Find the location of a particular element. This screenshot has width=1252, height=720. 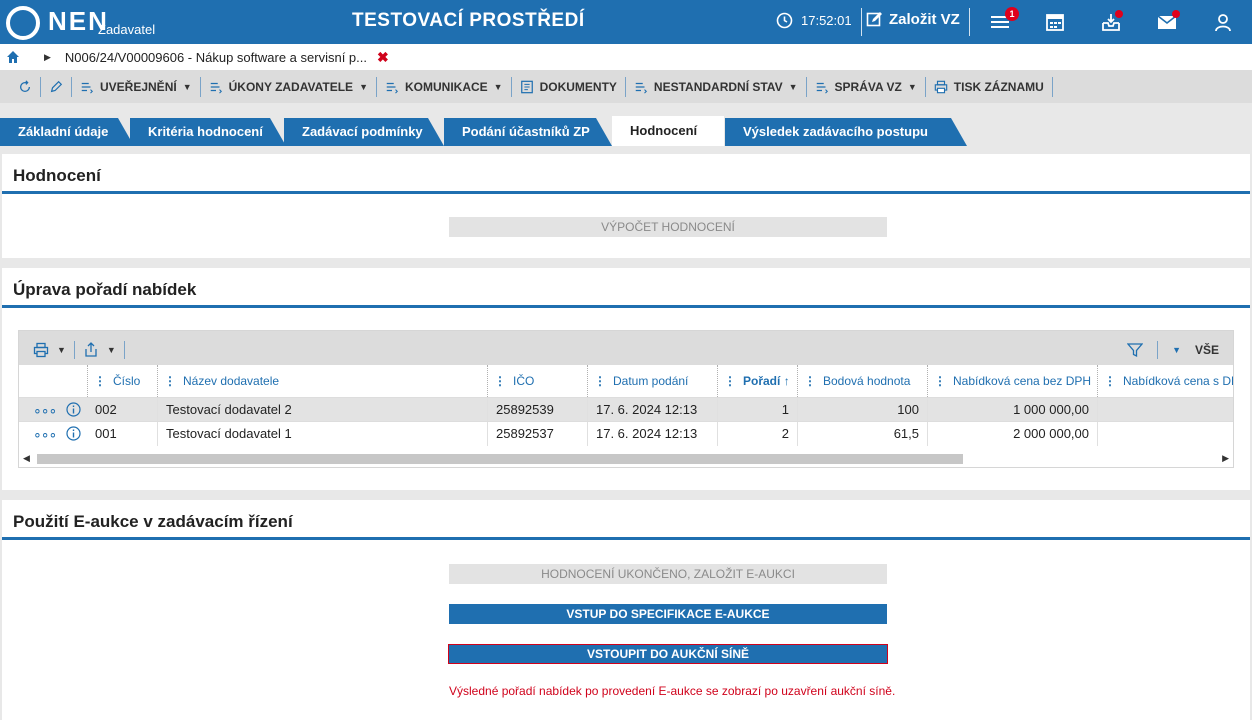

menu-uverejneni-label: UVEŘEJNĚNÍ is located at coordinates (138, 86).